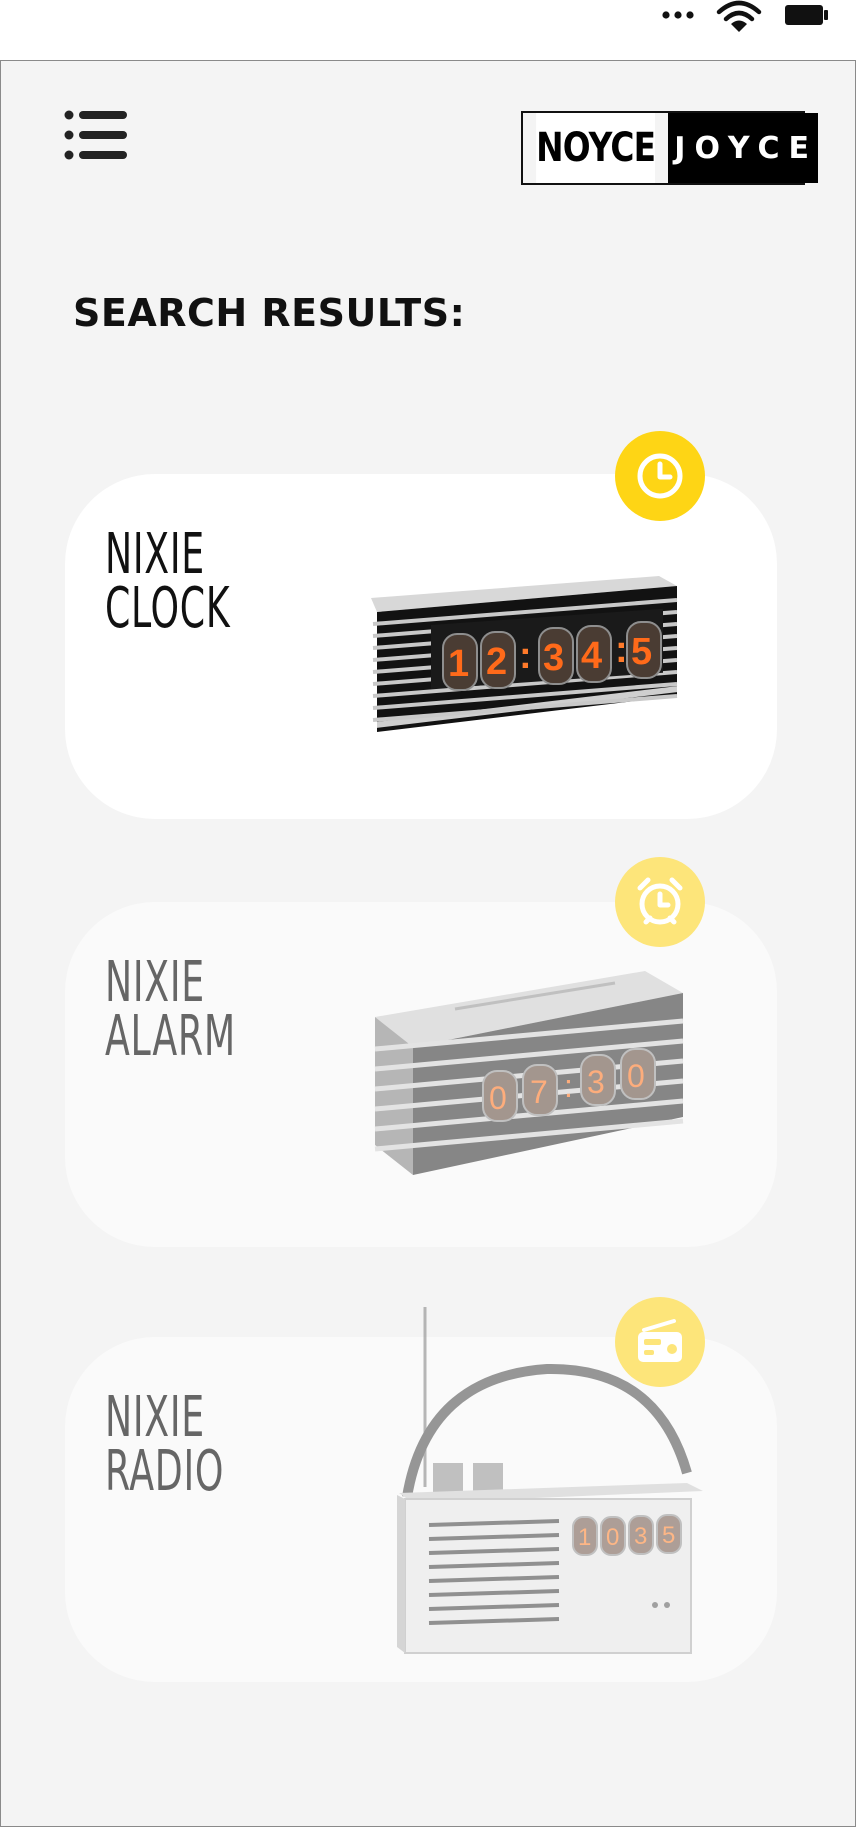  I want to click on clock-icon, so click(660, 476).